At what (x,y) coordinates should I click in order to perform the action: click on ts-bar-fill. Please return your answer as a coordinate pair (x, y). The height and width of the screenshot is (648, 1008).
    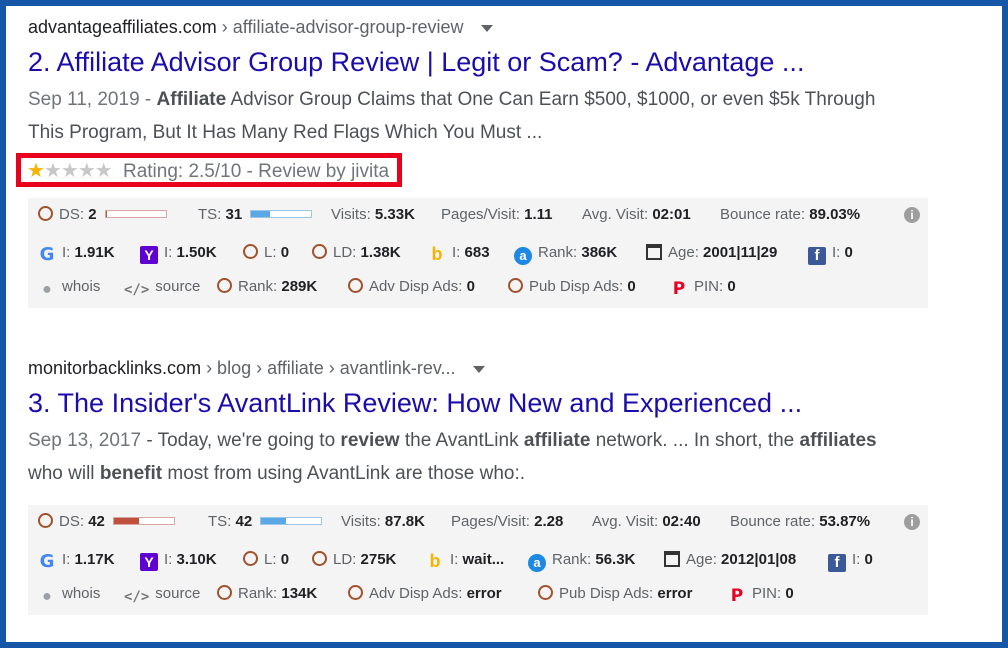
    Looking at the image, I should click on (274, 521).